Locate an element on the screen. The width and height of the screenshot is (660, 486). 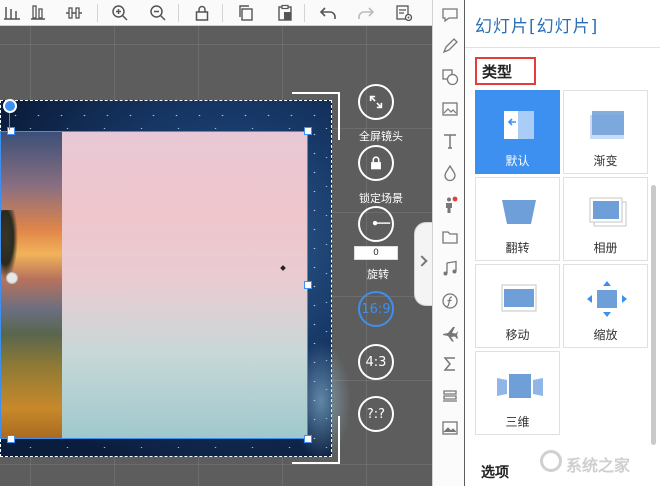
pivot-handle is located at coordinates (12, 278).